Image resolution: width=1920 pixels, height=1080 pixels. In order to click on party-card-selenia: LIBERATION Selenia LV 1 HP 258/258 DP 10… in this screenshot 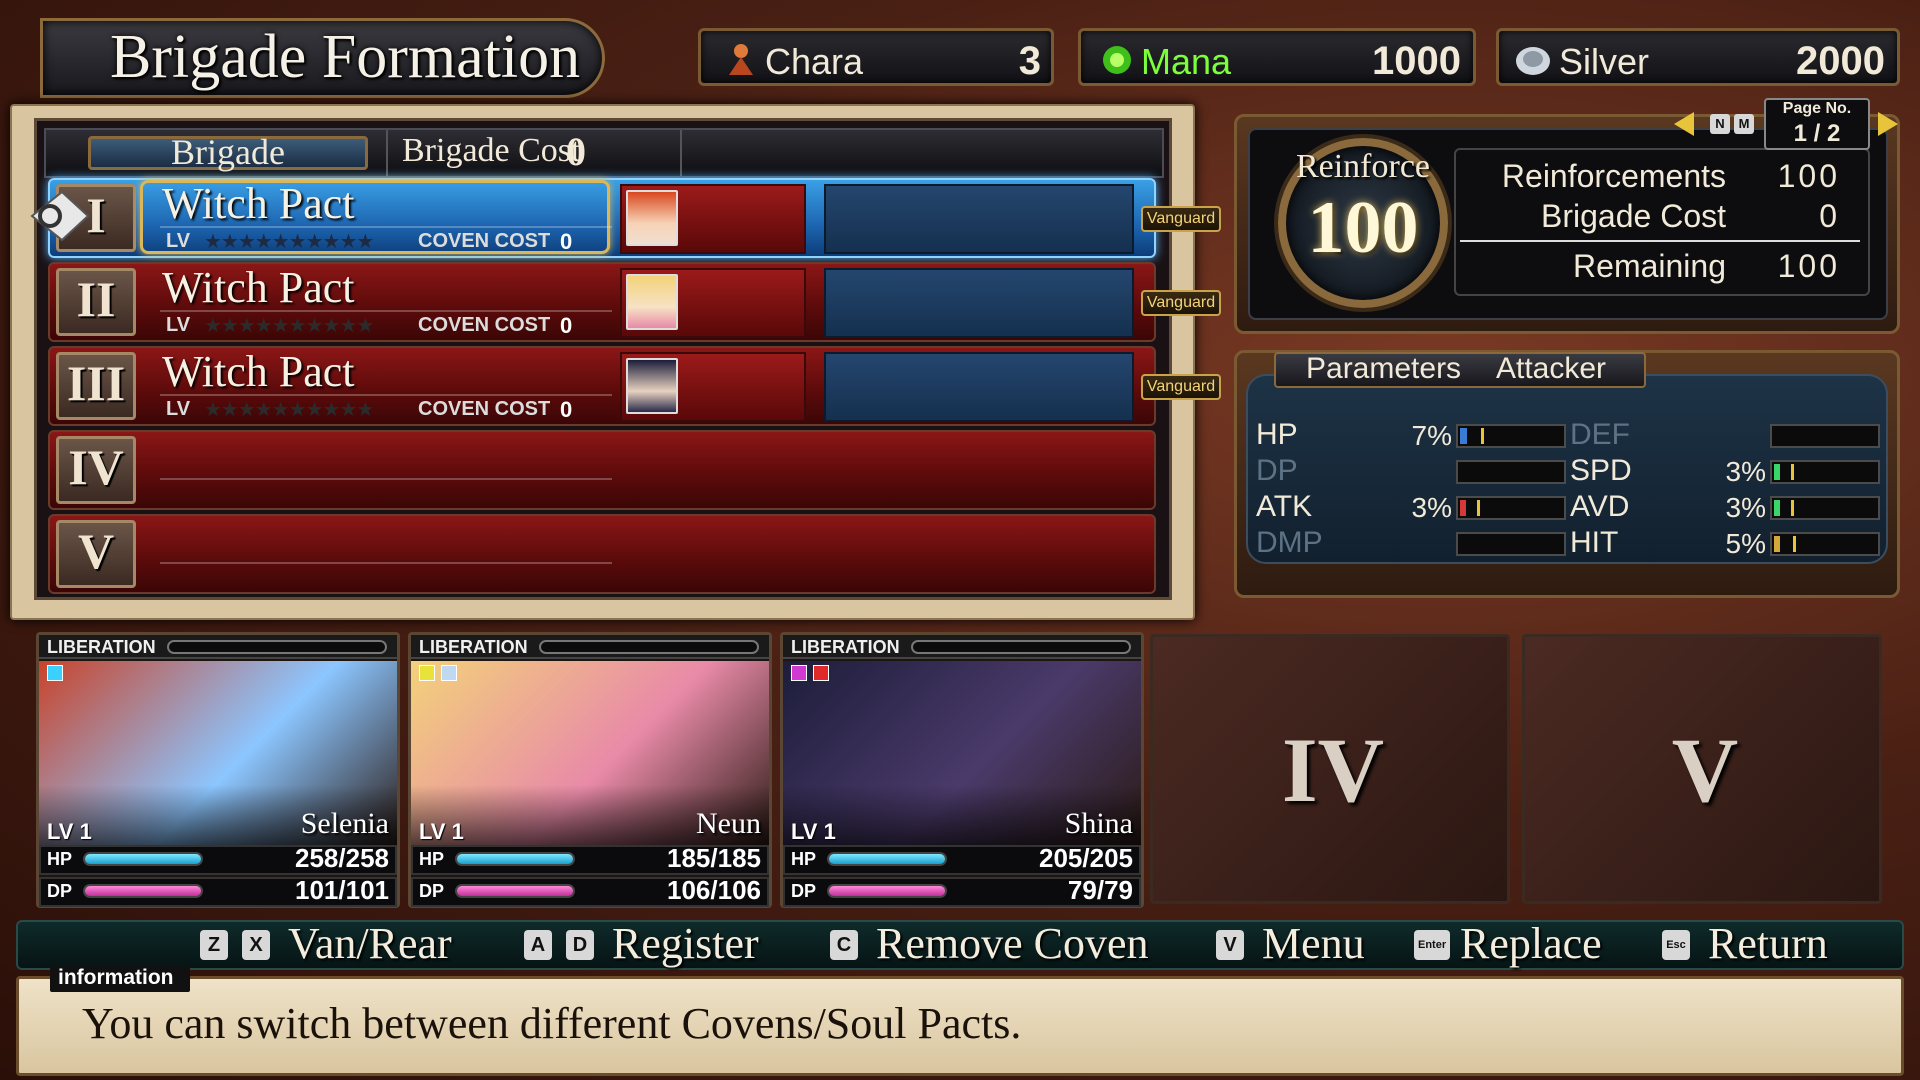, I will do `click(218, 770)`.